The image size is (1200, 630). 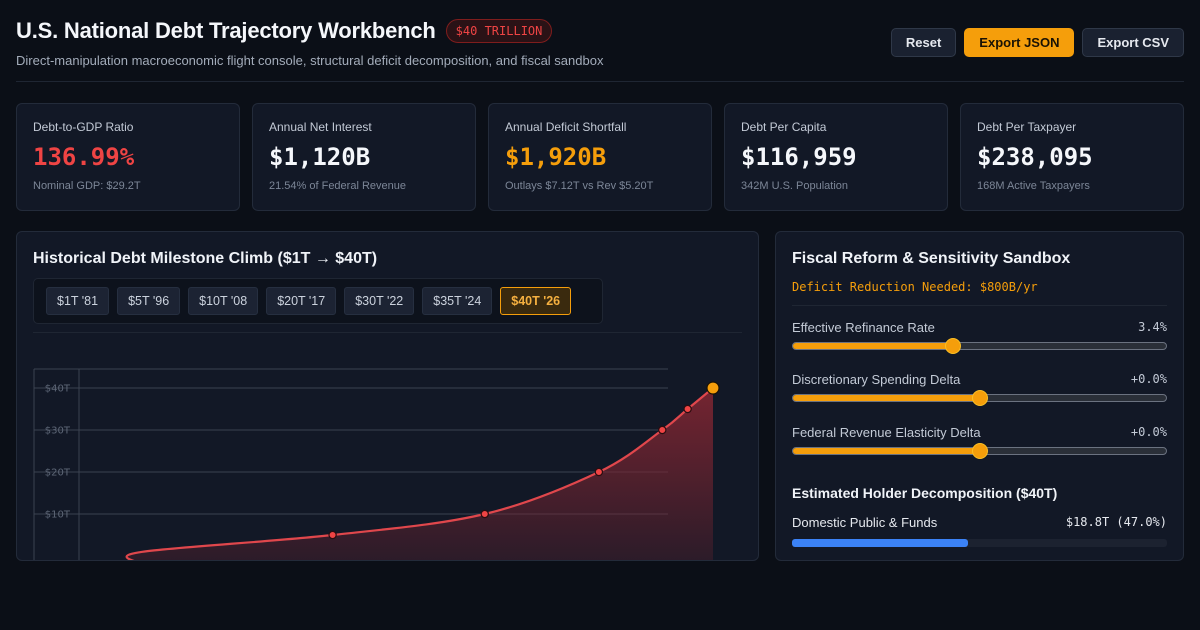 I want to click on milestone-button-10t: $10T '08, so click(x=223, y=301).